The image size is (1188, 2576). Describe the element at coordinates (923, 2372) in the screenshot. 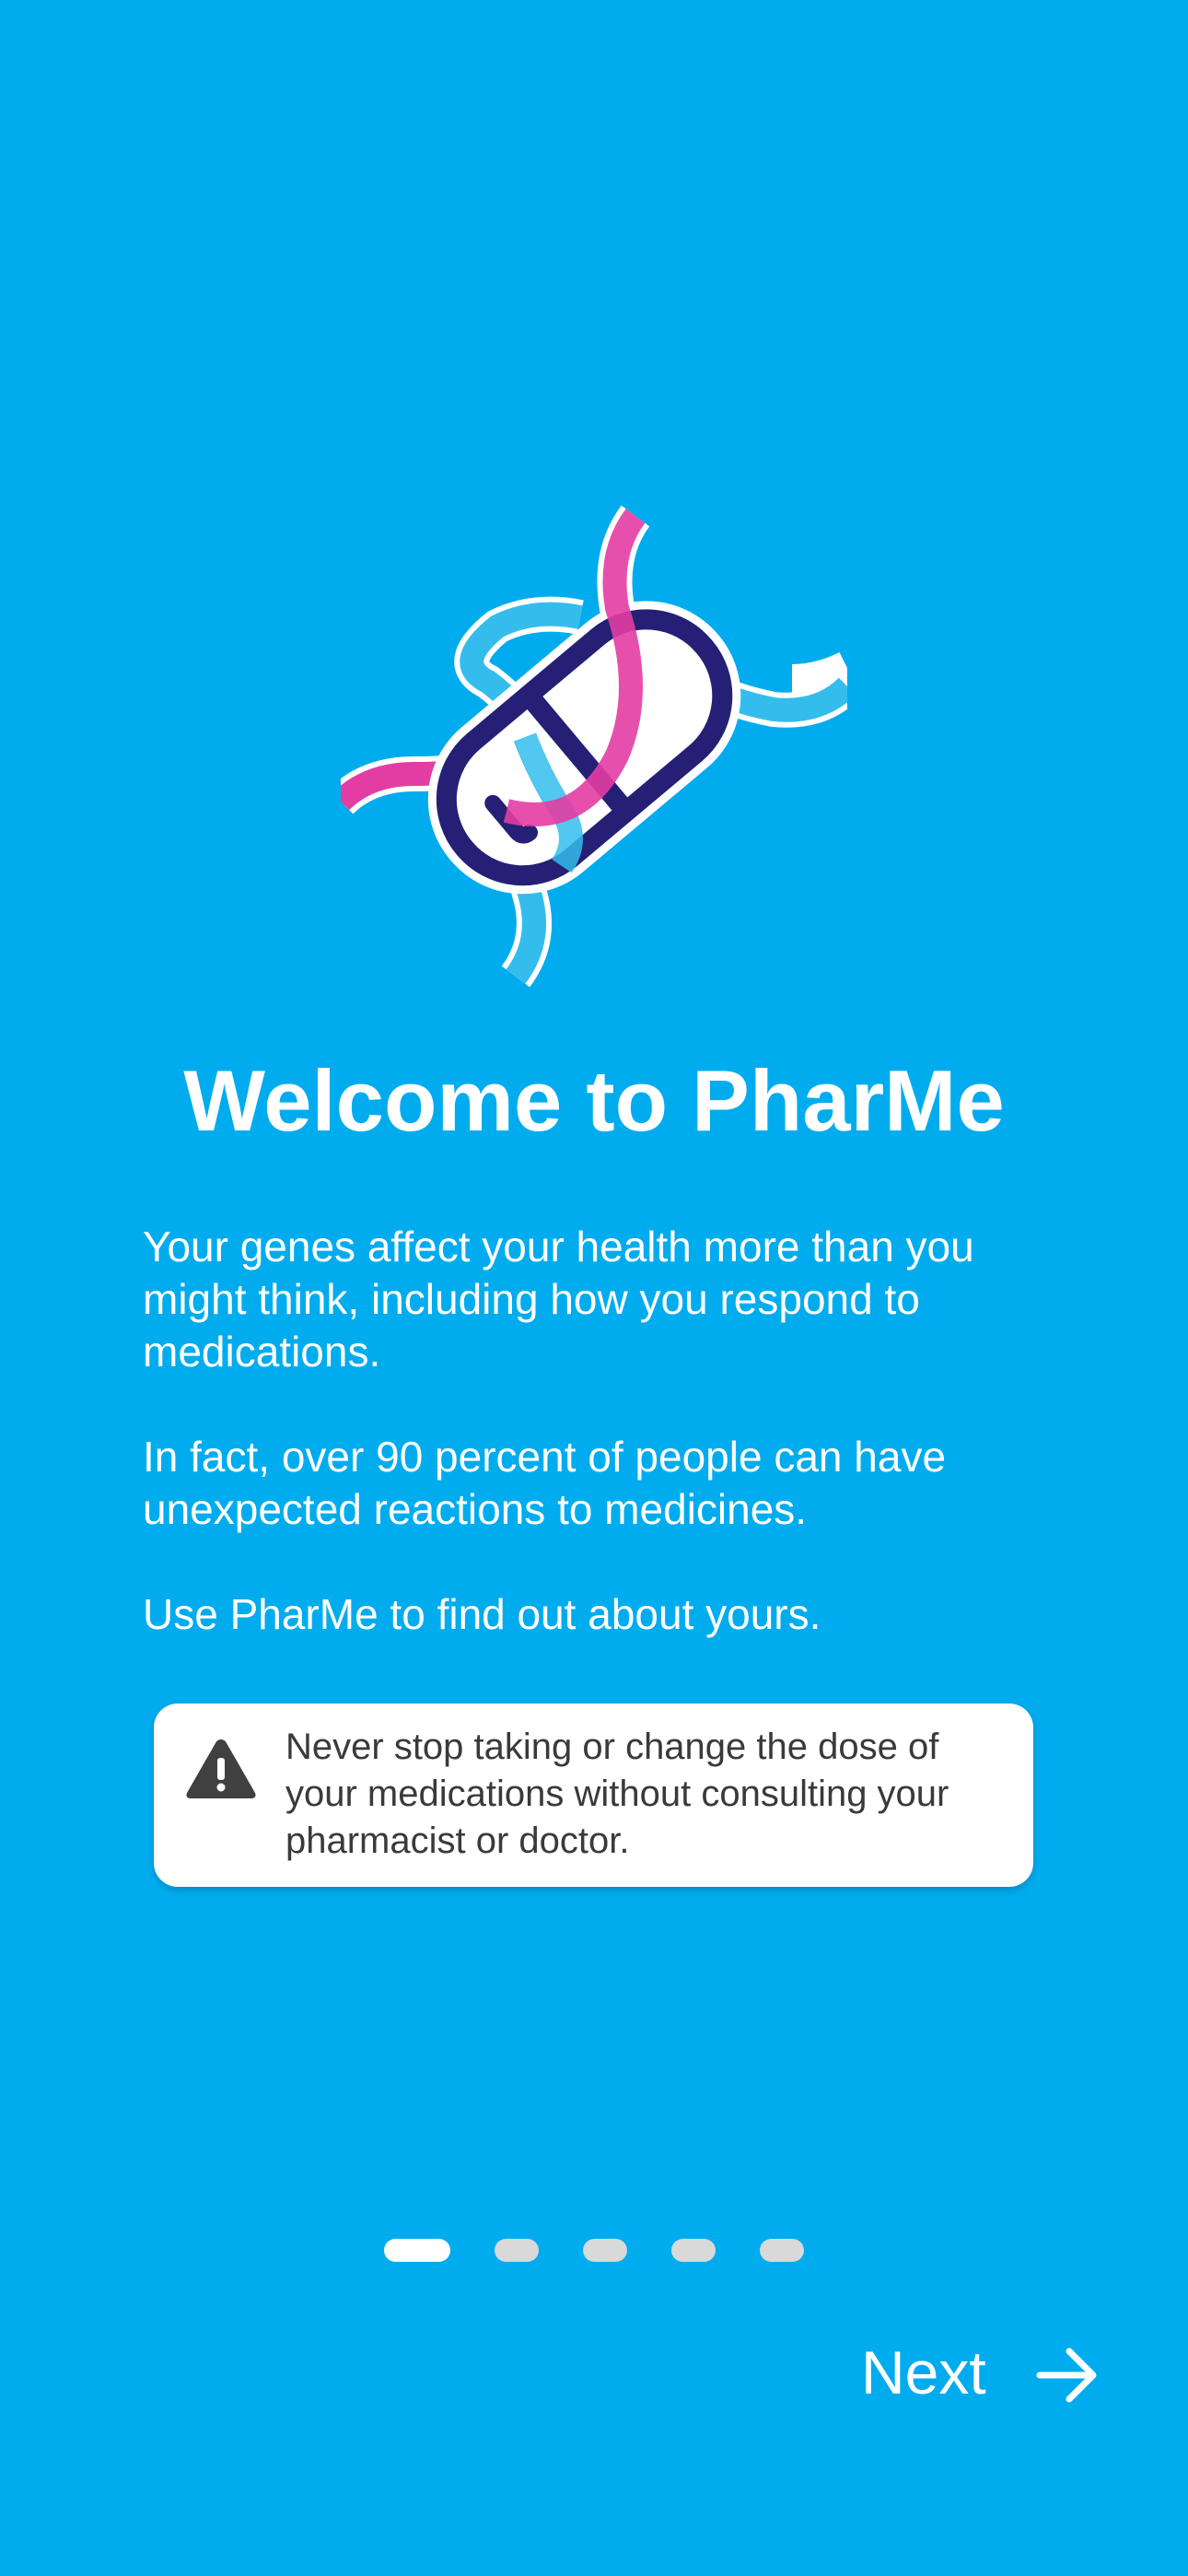

I see `next-button-label: Next` at that location.